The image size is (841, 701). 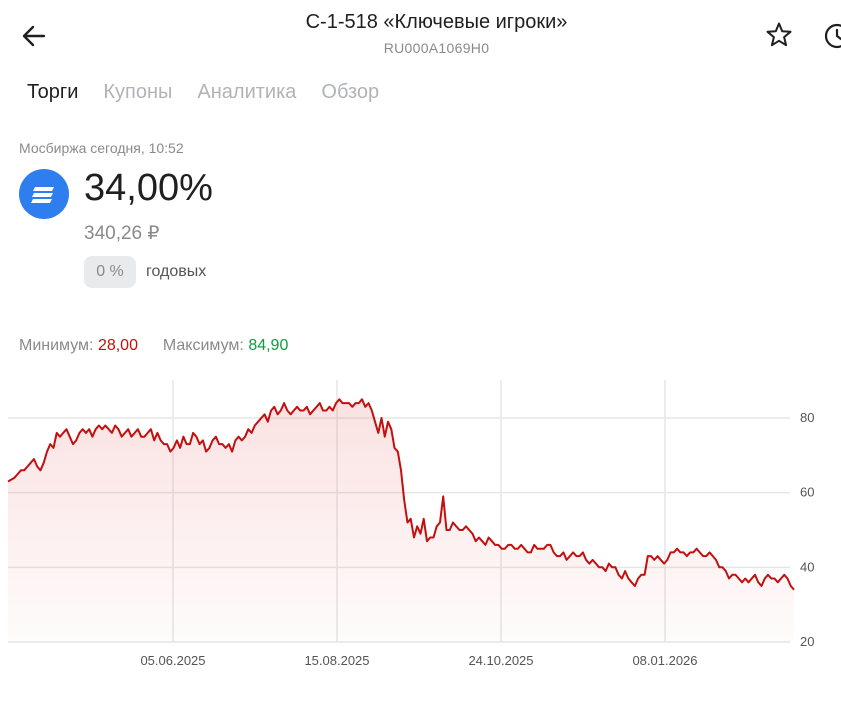 I want to click on alert-button, so click(x=831, y=36).